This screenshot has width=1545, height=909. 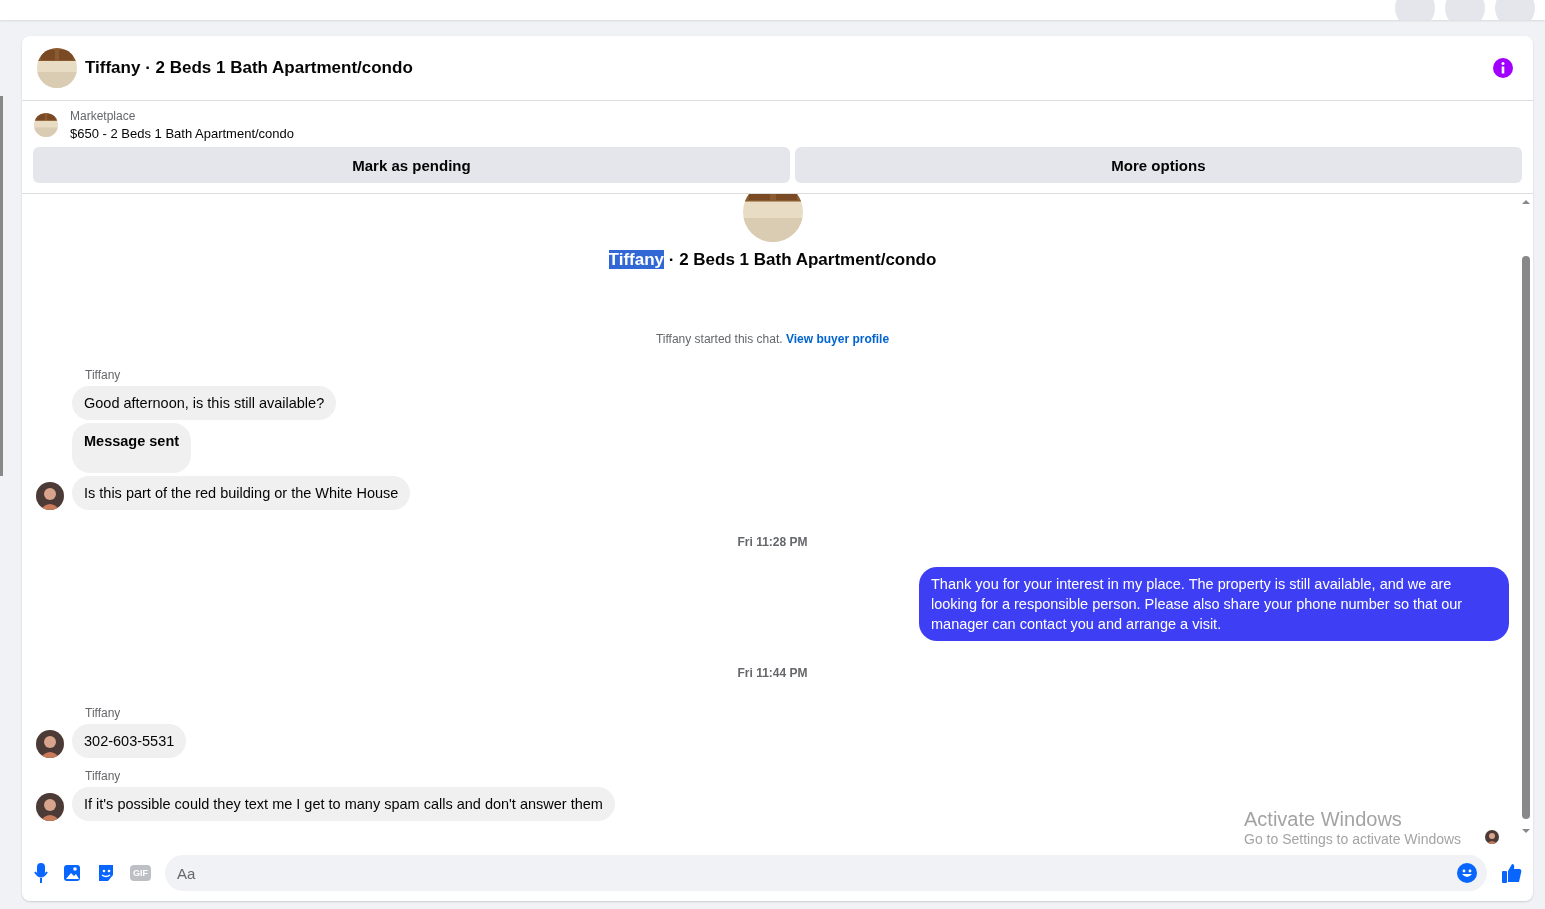 I want to click on activation-subtitle: Go to Settings to activate Windows, so click(x=1353, y=840).